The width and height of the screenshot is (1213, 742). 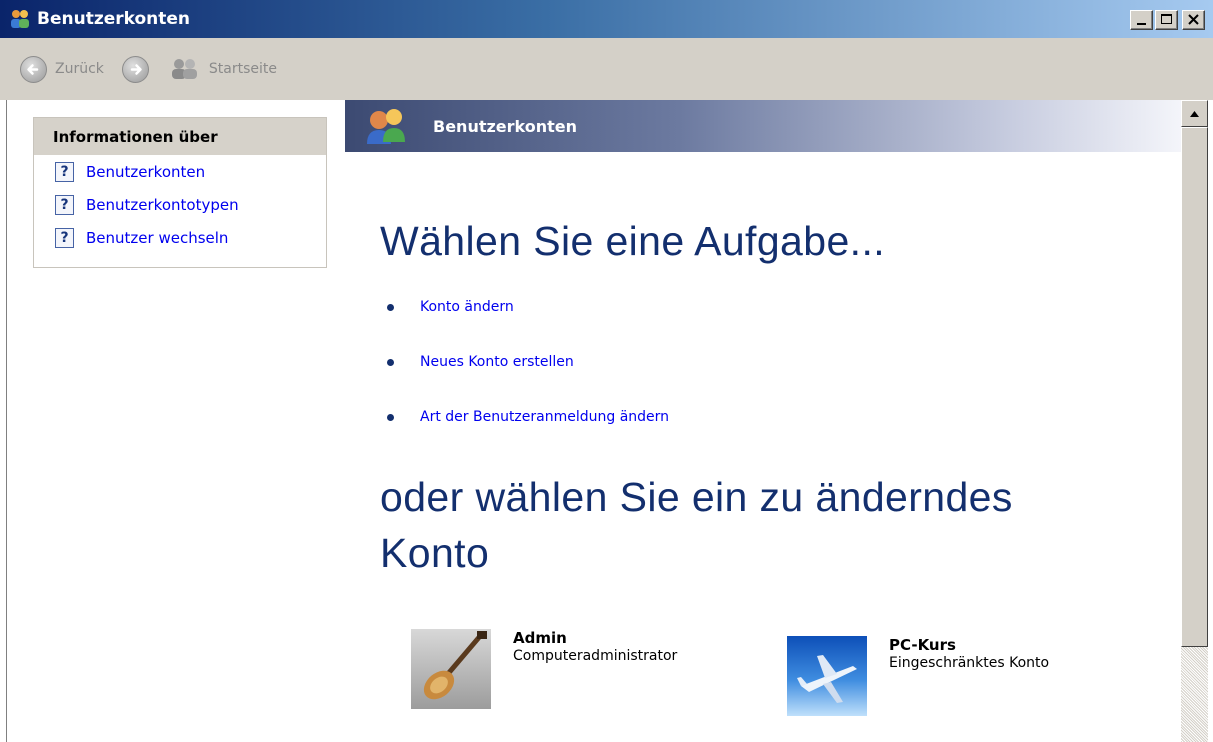 What do you see at coordinates (180, 136) in the screenshot?
I see `info-panel-header: Informationen über` at bounding box center [180, 136].